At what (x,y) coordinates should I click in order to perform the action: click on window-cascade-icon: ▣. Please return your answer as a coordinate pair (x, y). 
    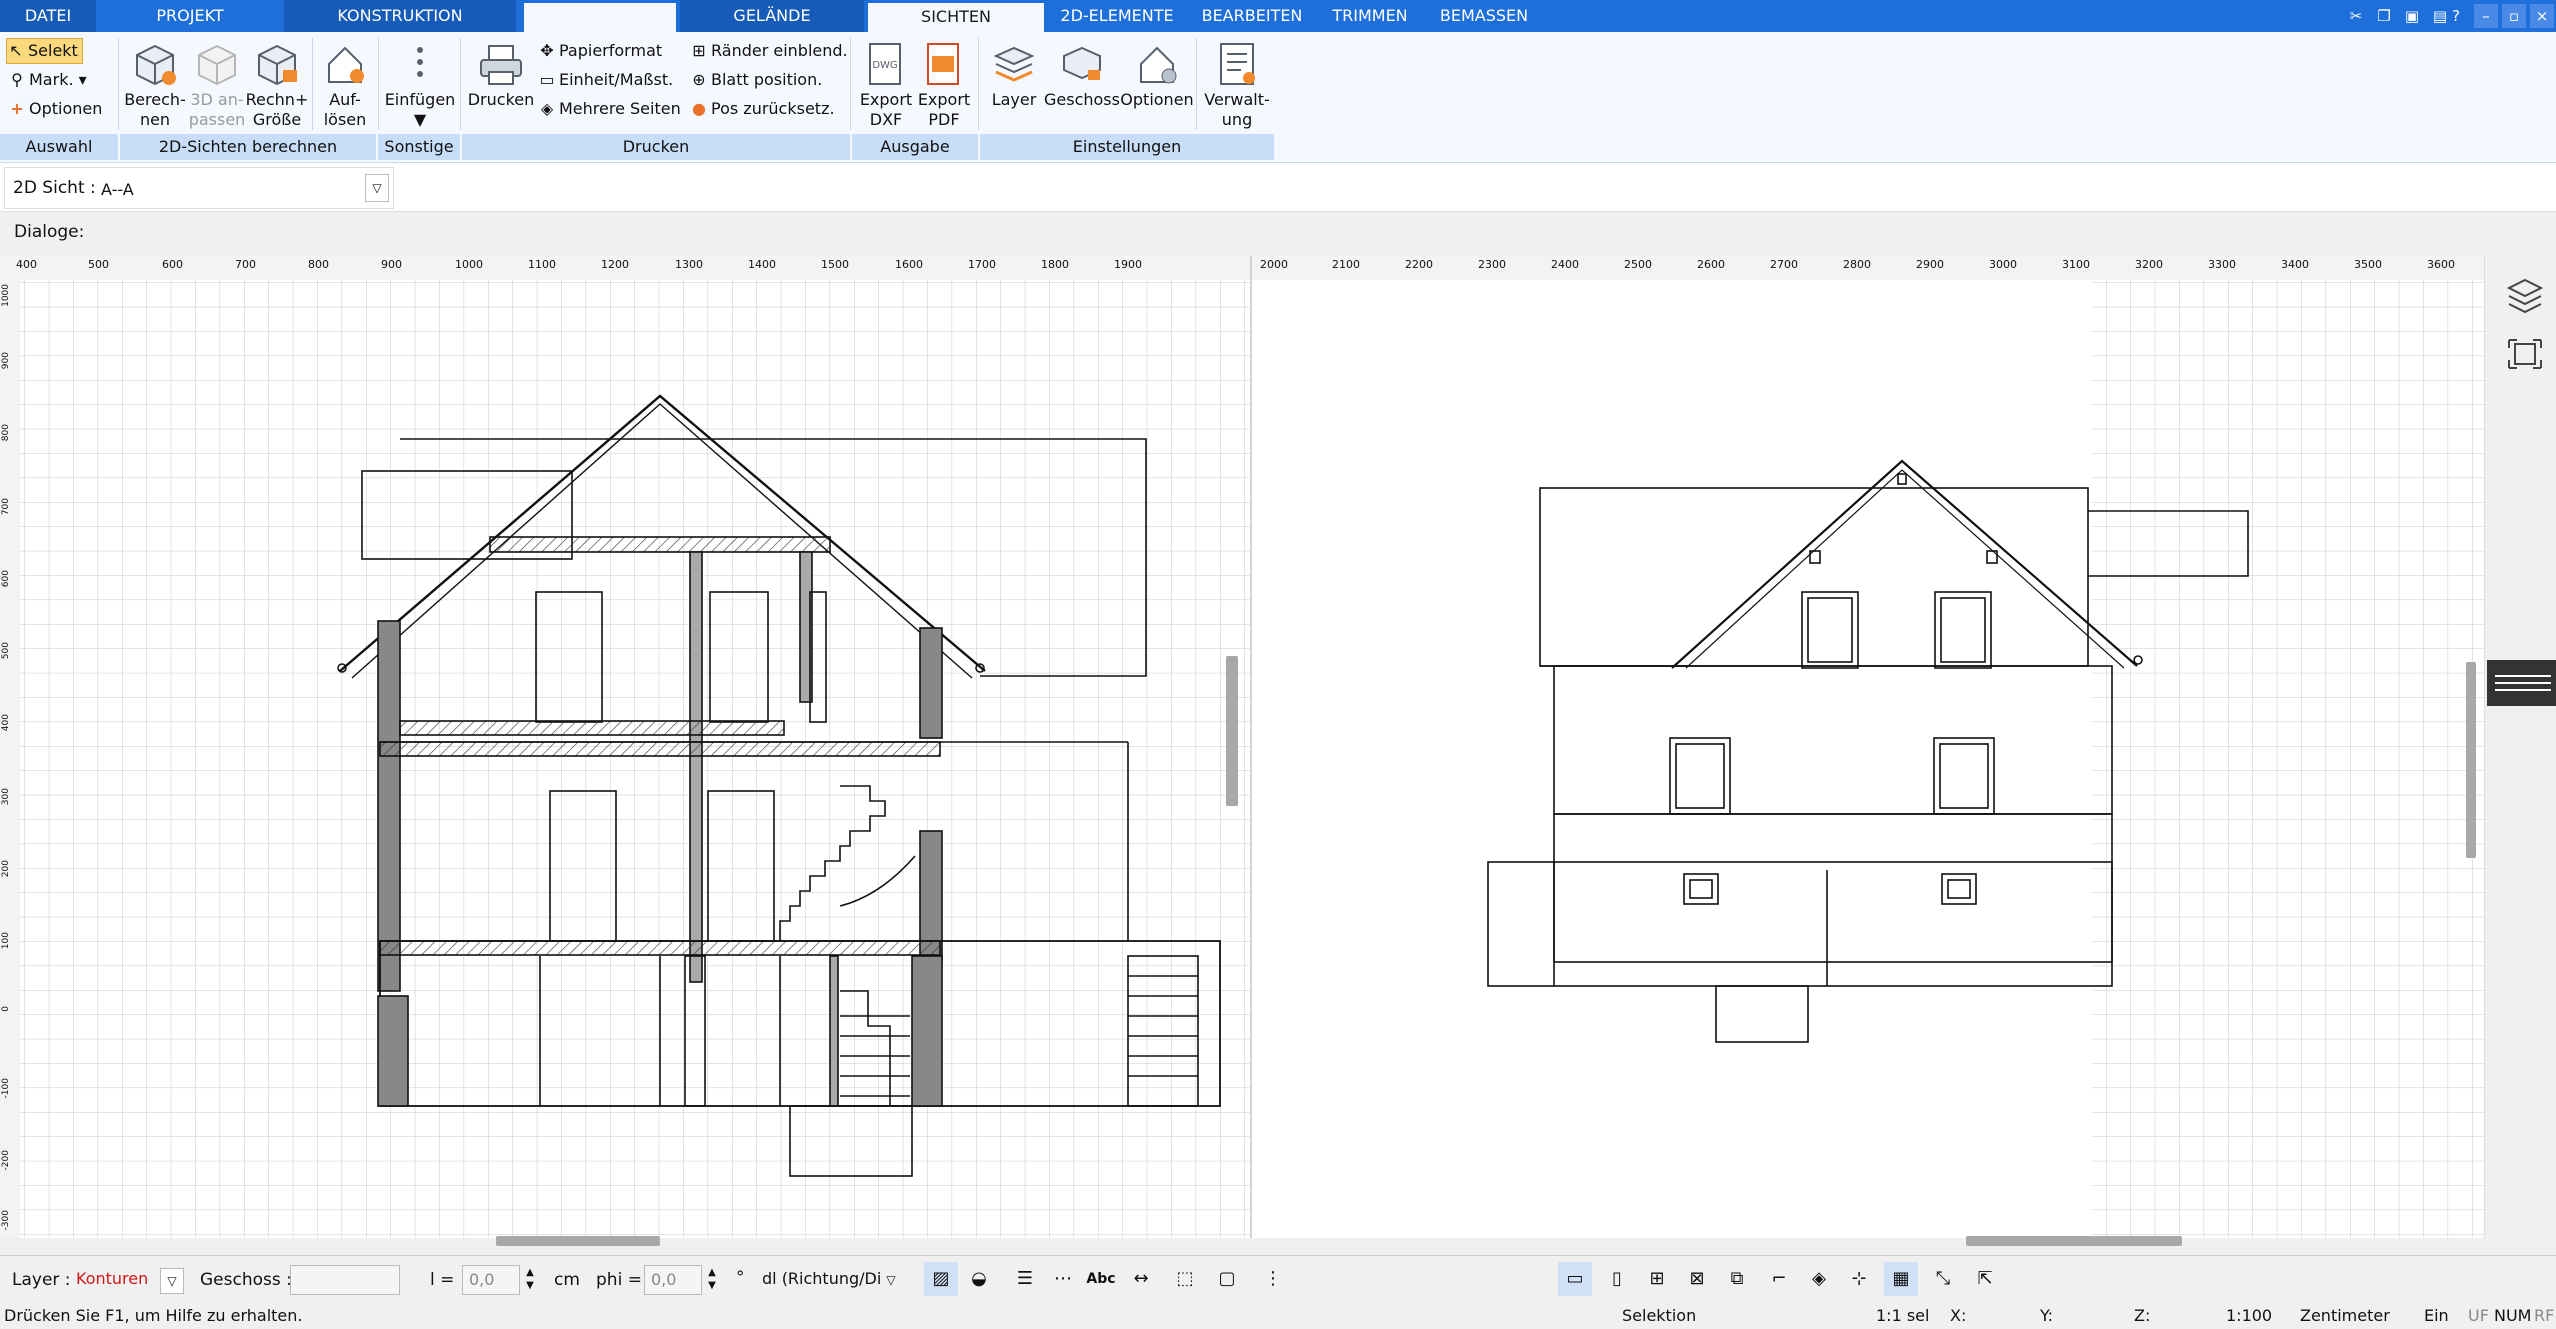
    Looking at the image, I should click on (2412, 16).